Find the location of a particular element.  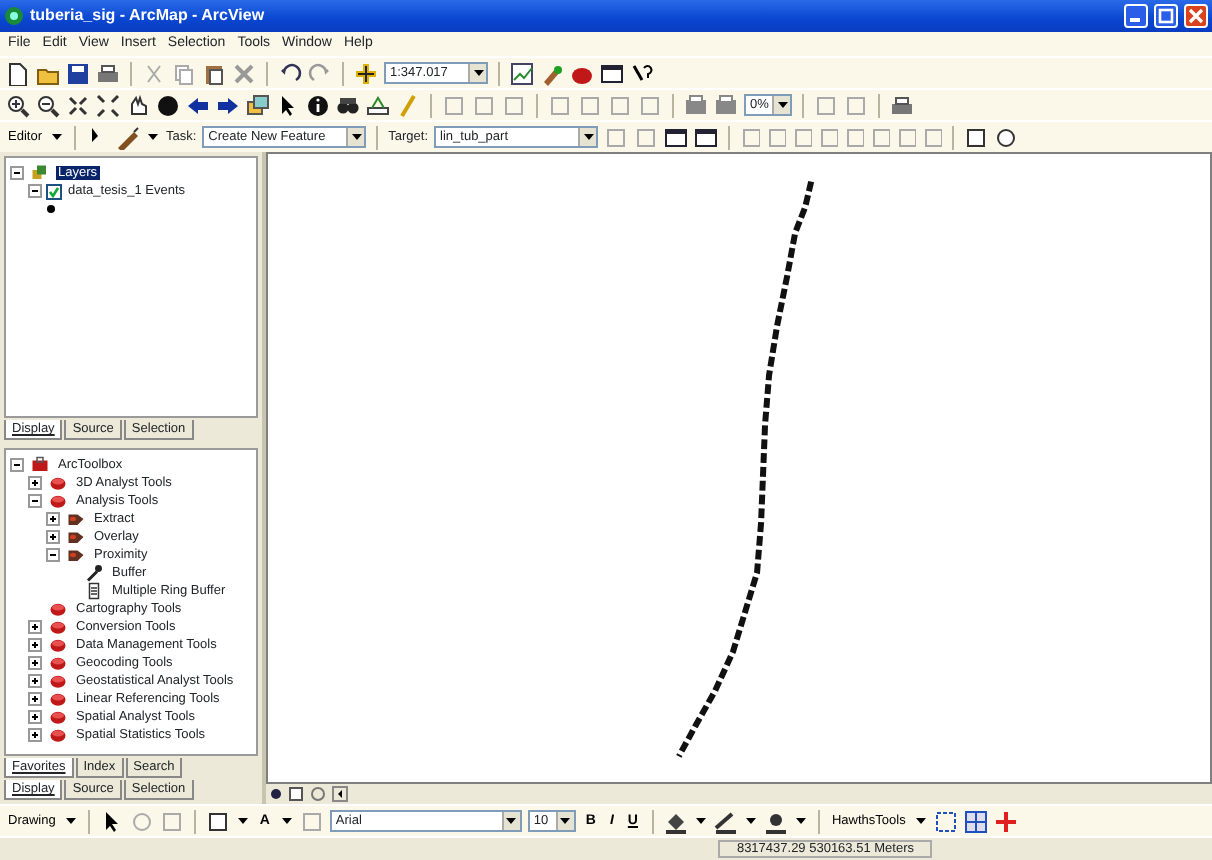

back-arrow-icon is located at coordinates (198, 105).